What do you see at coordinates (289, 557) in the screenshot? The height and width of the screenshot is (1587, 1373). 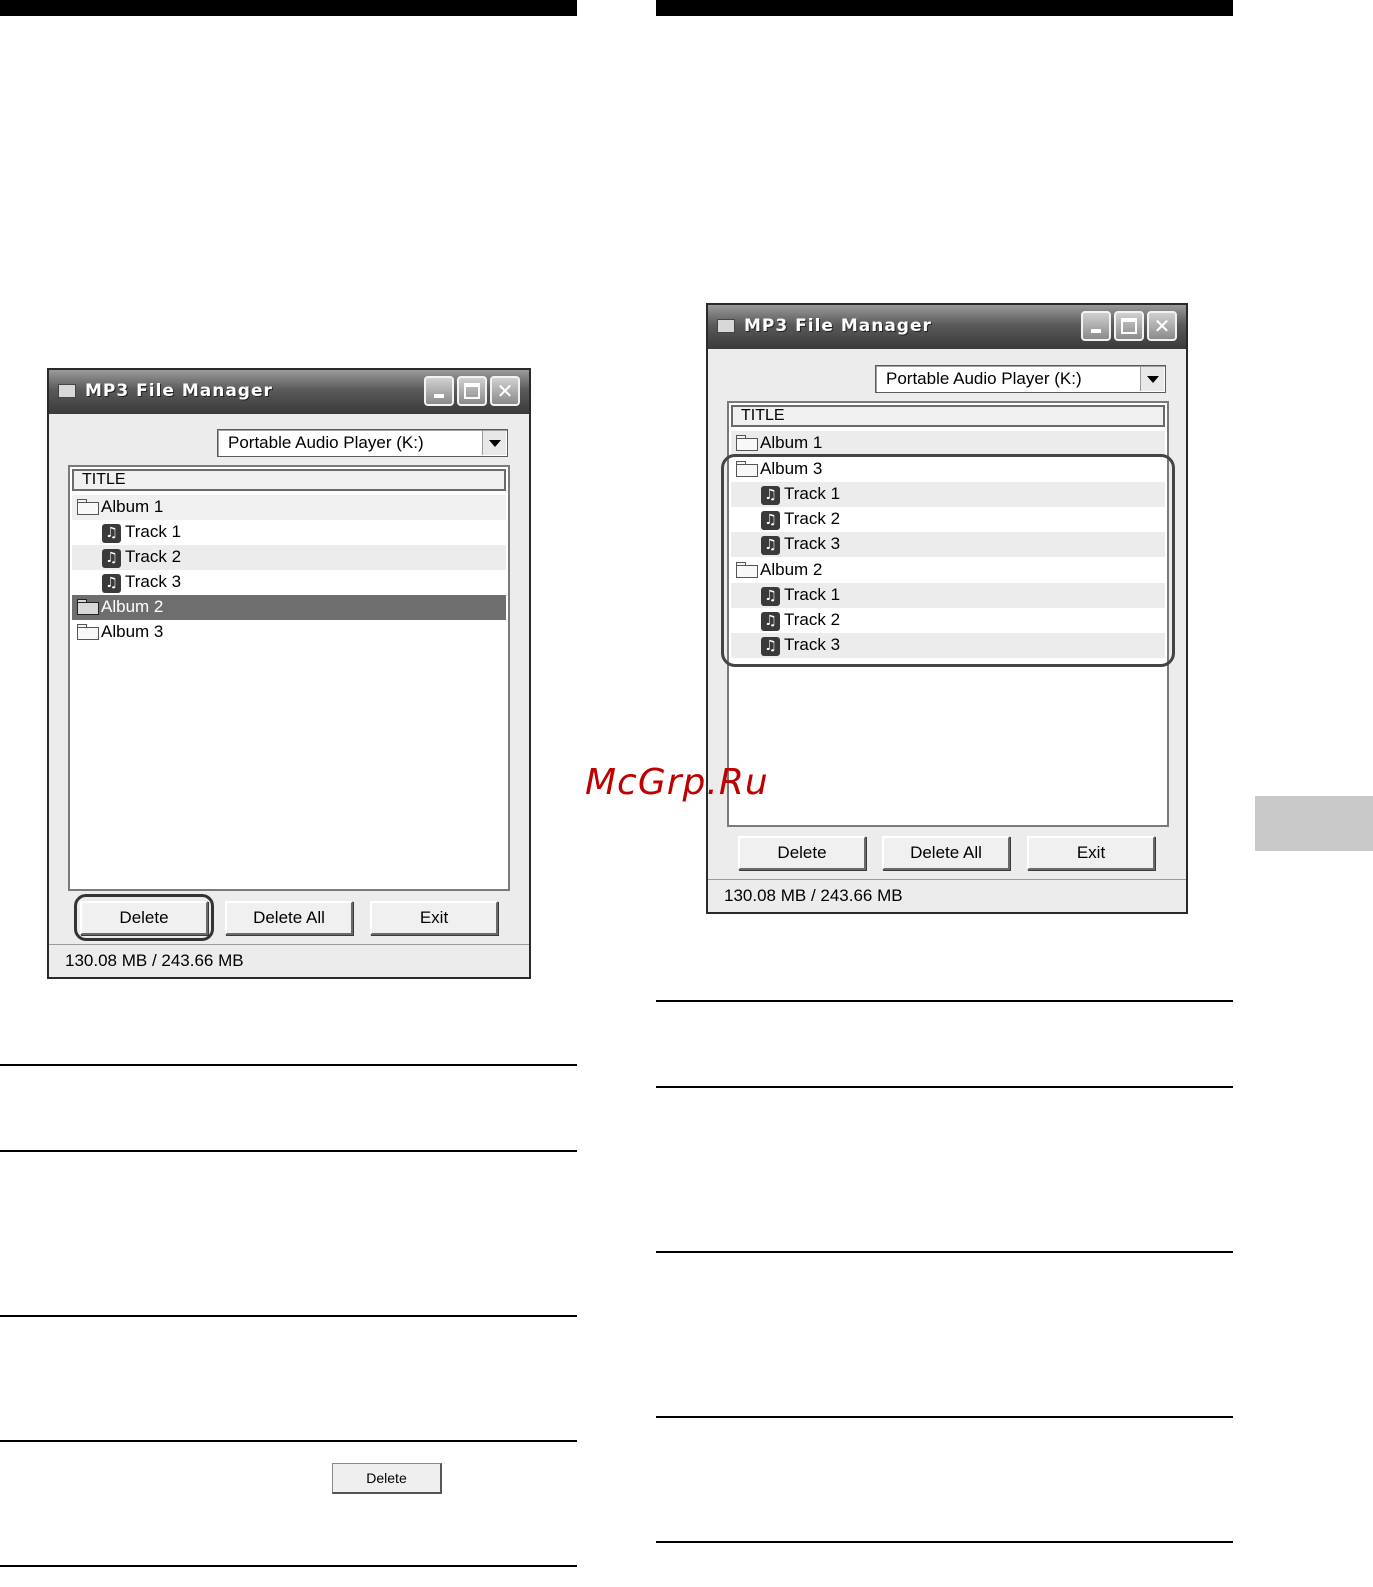 I see `list-item: ♫ Track 2` at bounding box center [289, 557].